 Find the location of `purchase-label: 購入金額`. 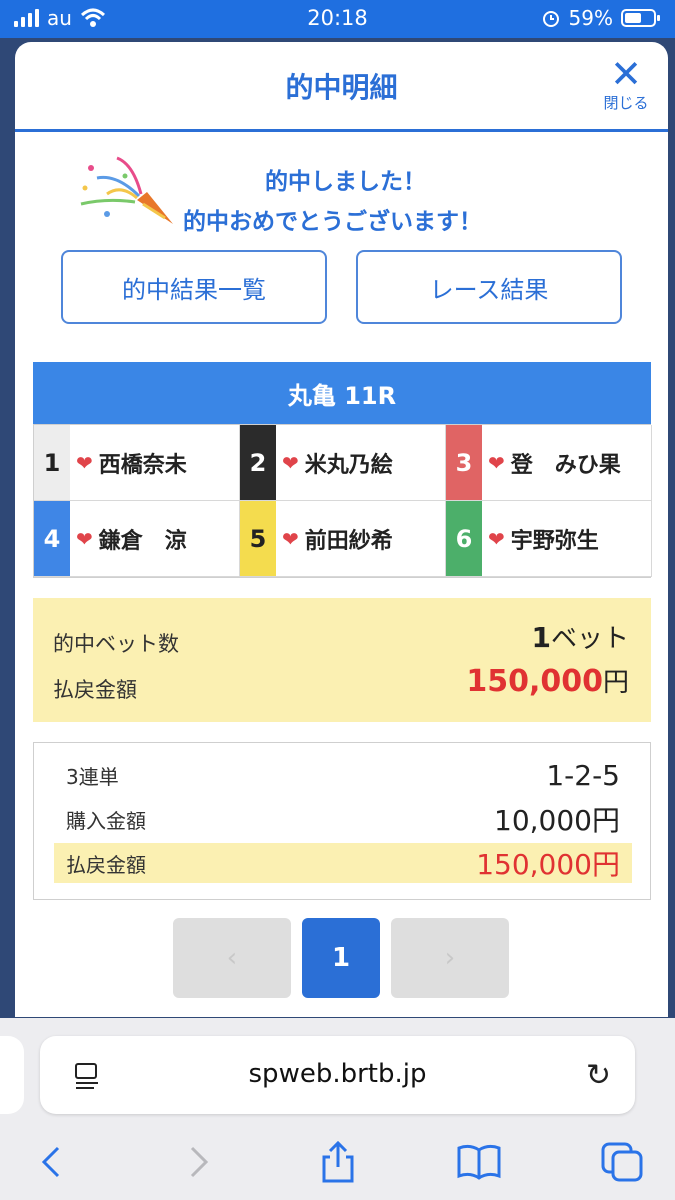

purchase-label: 購入金額 is located at coordinates (106, 820).